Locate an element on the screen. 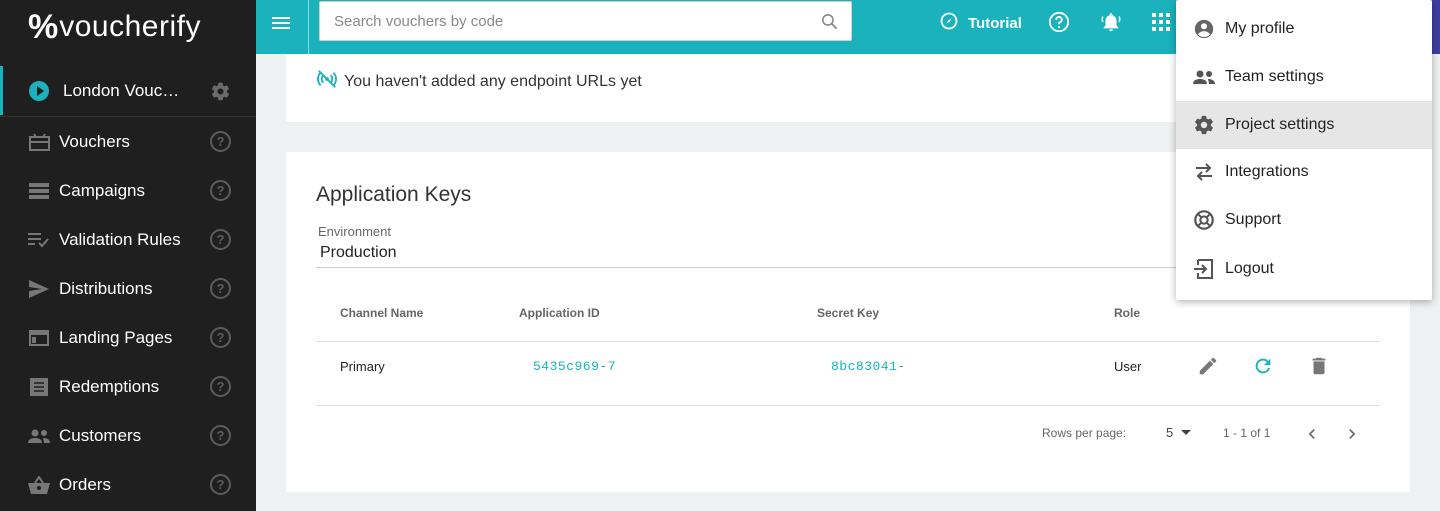  sidebar-item-label: Landing Pages is located at coordinates (116, 337).